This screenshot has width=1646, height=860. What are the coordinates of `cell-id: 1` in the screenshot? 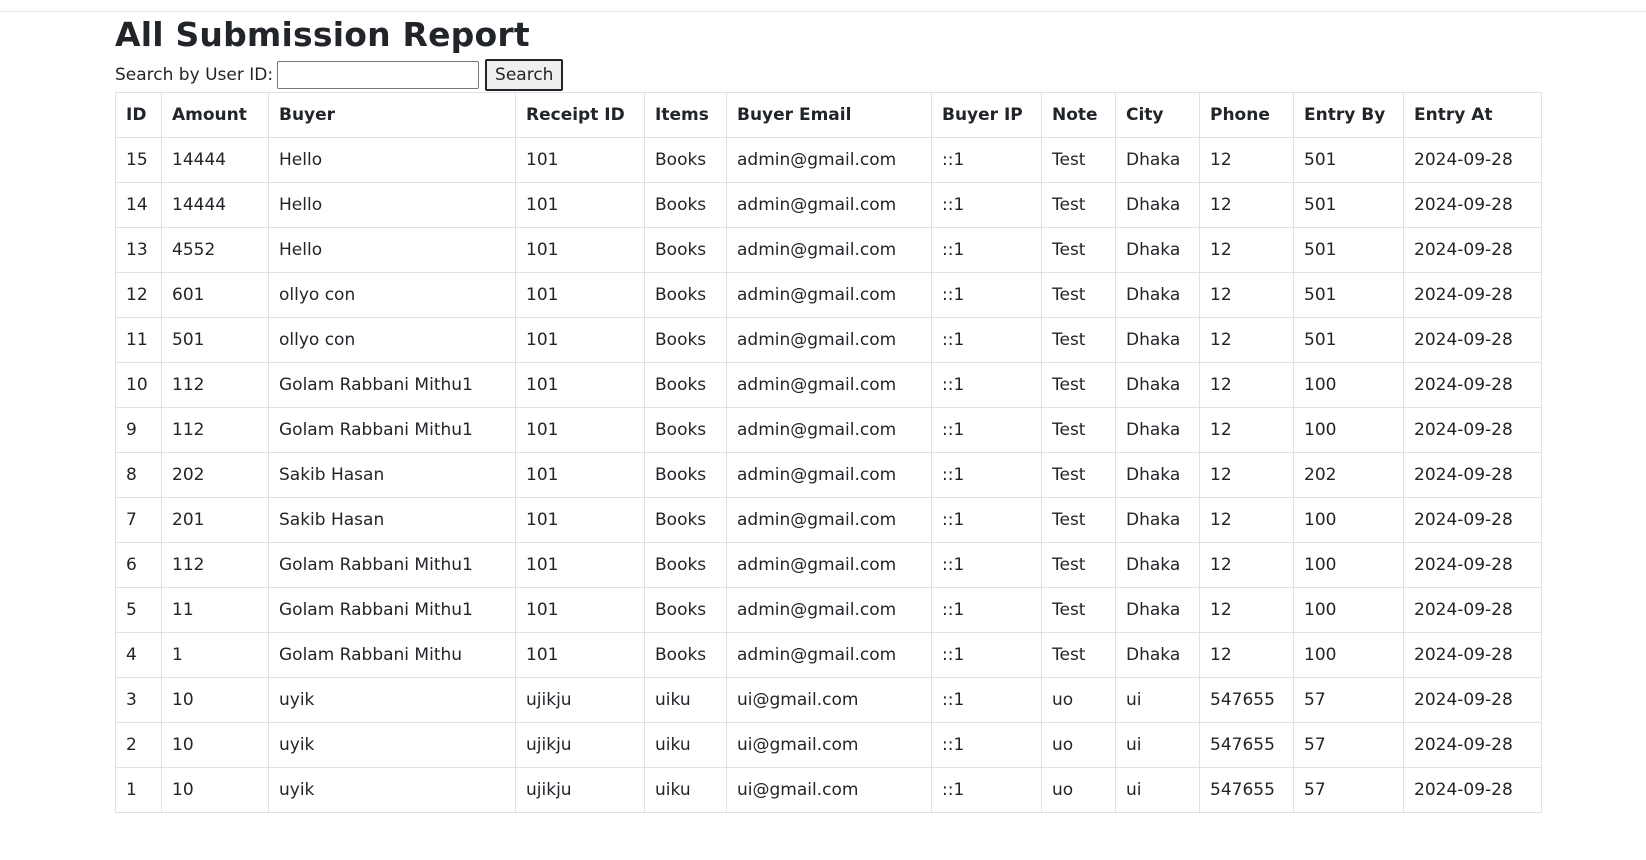 It's located at (138, 790).